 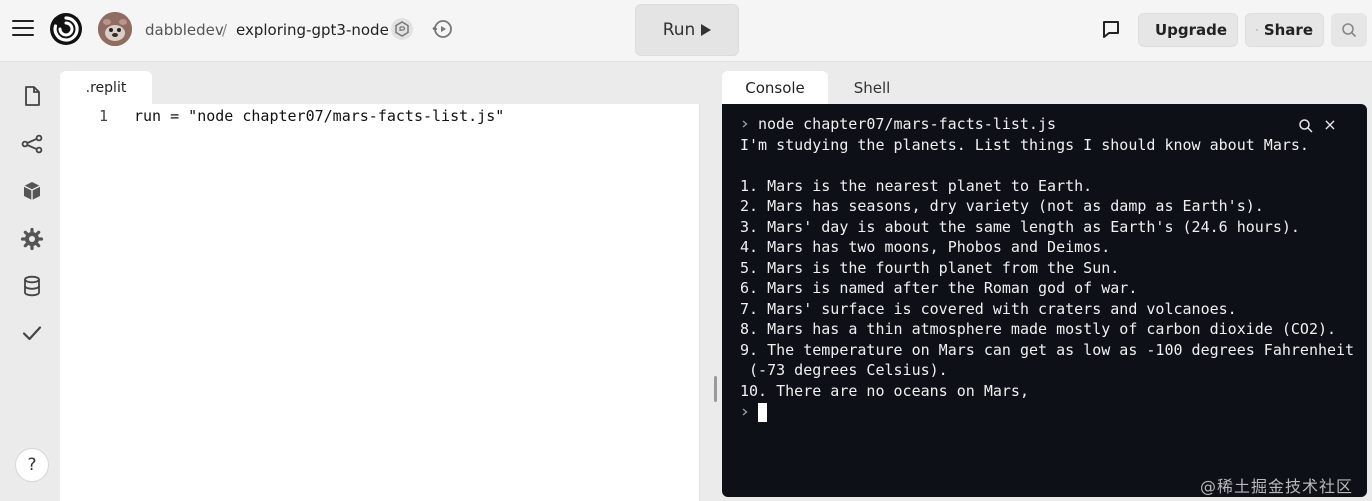 I want to click on console-command: node chapter07/mars-facts-list.js, so click(x=907, y=124).